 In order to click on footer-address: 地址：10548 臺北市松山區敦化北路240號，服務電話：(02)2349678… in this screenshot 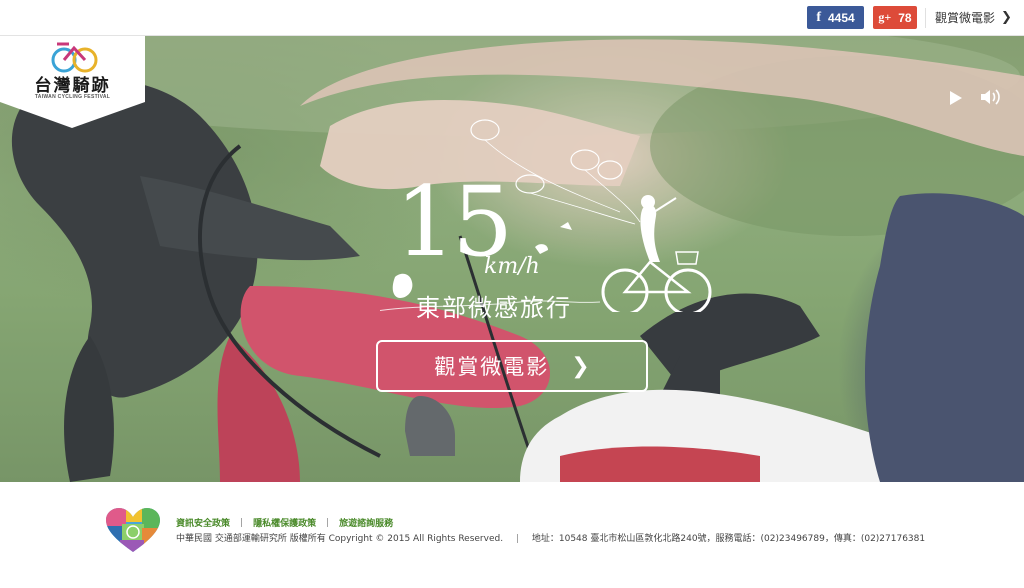, I will do `click(728, 539)`.